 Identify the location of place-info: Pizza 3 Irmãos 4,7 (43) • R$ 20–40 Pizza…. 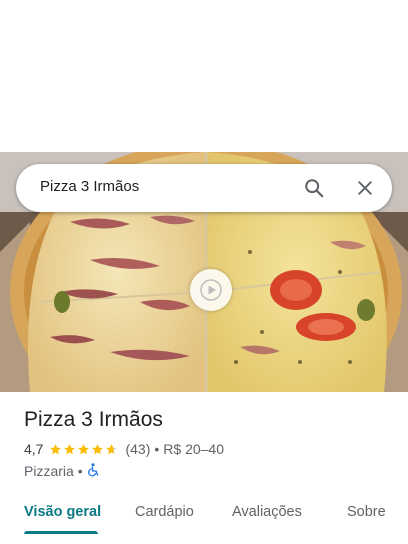
(209, 443).